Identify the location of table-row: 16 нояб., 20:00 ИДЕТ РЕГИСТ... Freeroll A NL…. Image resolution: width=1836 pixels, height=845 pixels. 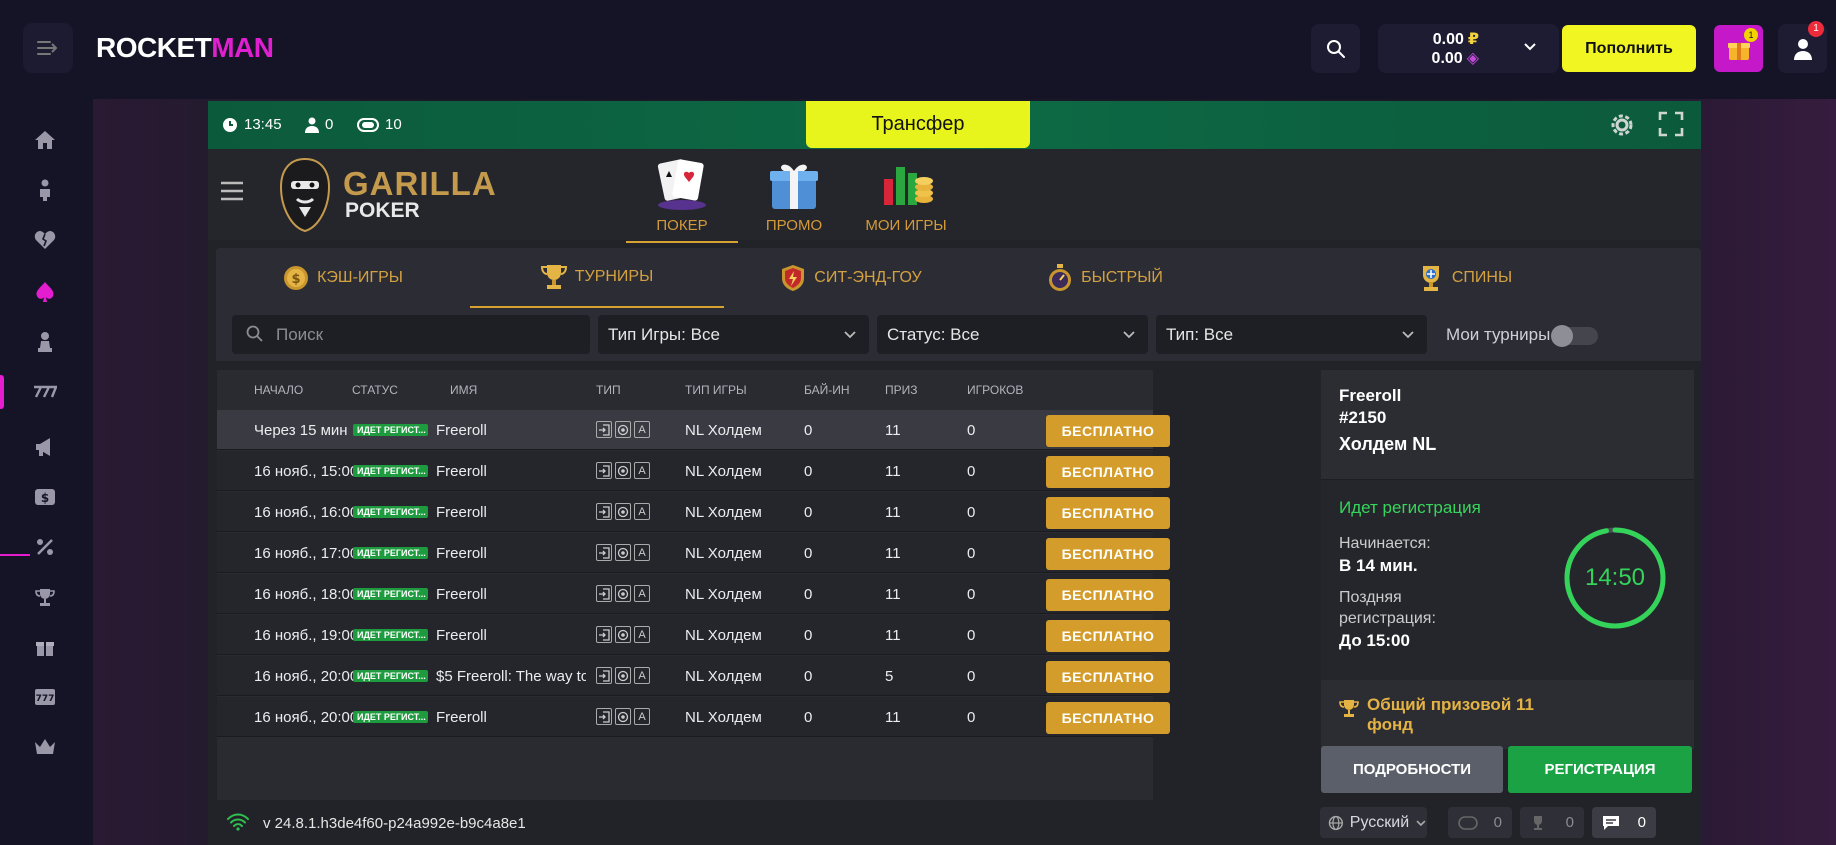
(693, 717).